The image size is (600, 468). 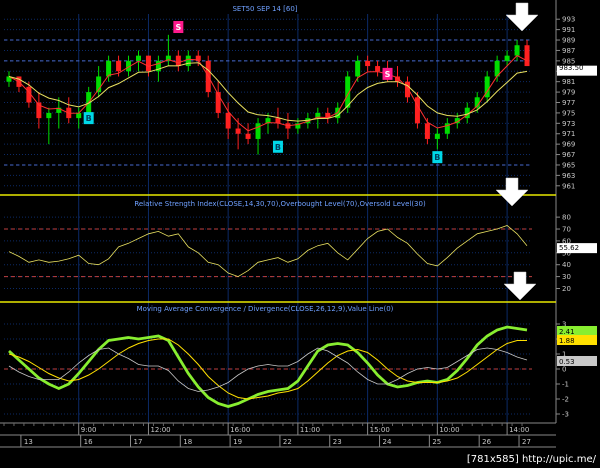 What do you see at coordinates (568, 51) in the screenshot?
I see `y-tick-label: 987` at bounding box center [568, 51].